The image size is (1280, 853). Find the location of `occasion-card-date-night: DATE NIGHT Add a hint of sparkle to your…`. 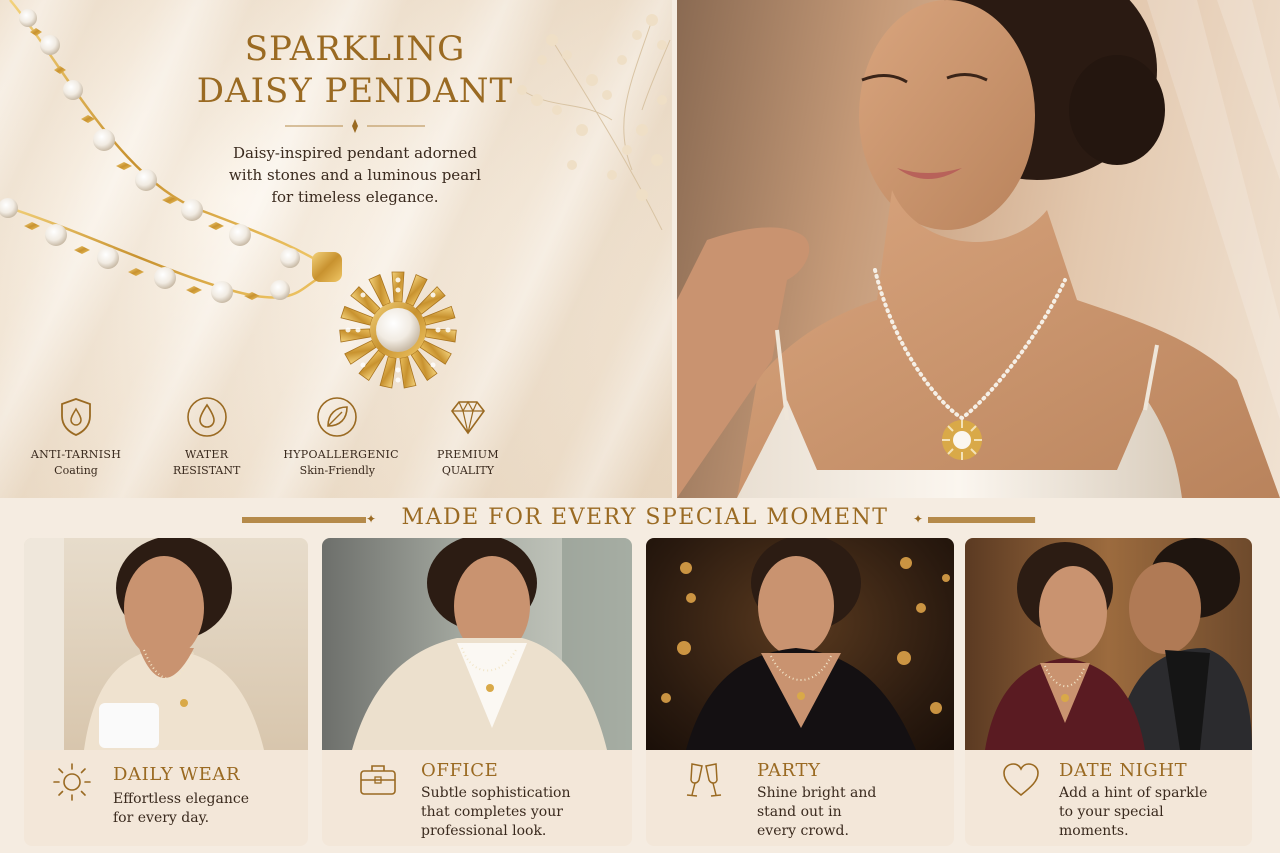

occasion-card-date-night: DATE NIGHT Add a hint of sparkle to your… is located at coordinates (1108, 692).